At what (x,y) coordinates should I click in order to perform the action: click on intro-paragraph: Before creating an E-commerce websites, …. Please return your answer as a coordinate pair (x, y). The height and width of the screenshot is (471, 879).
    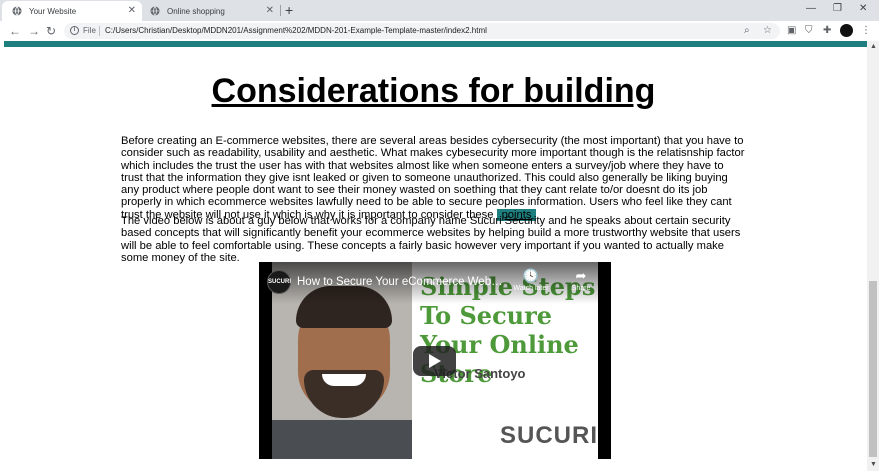
    Looking at the image, I should click on (434, 178).